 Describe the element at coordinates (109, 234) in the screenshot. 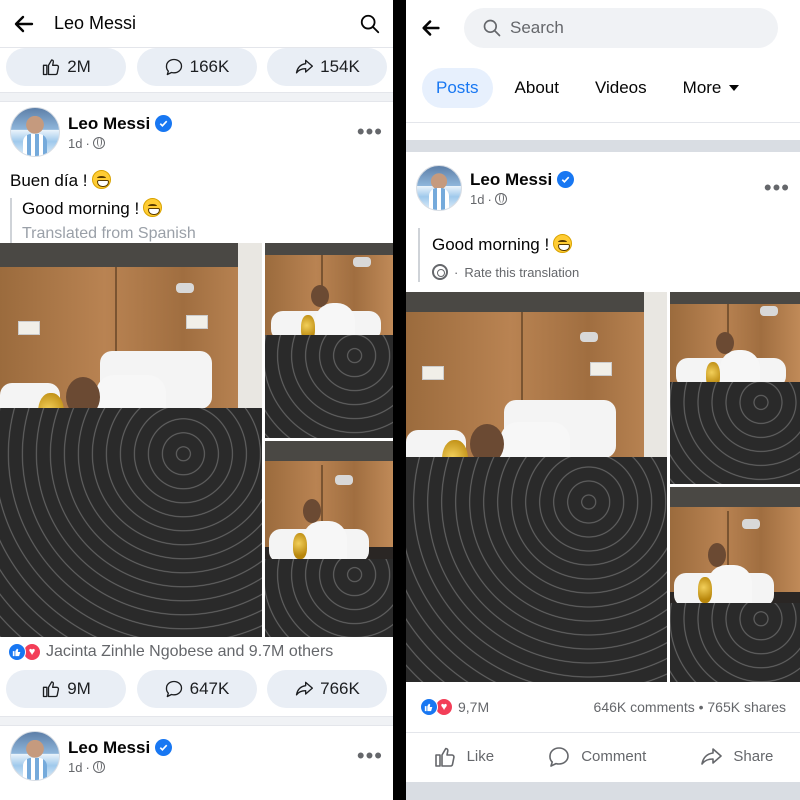

I see `translation-note: Translated from Spanish` at that location.